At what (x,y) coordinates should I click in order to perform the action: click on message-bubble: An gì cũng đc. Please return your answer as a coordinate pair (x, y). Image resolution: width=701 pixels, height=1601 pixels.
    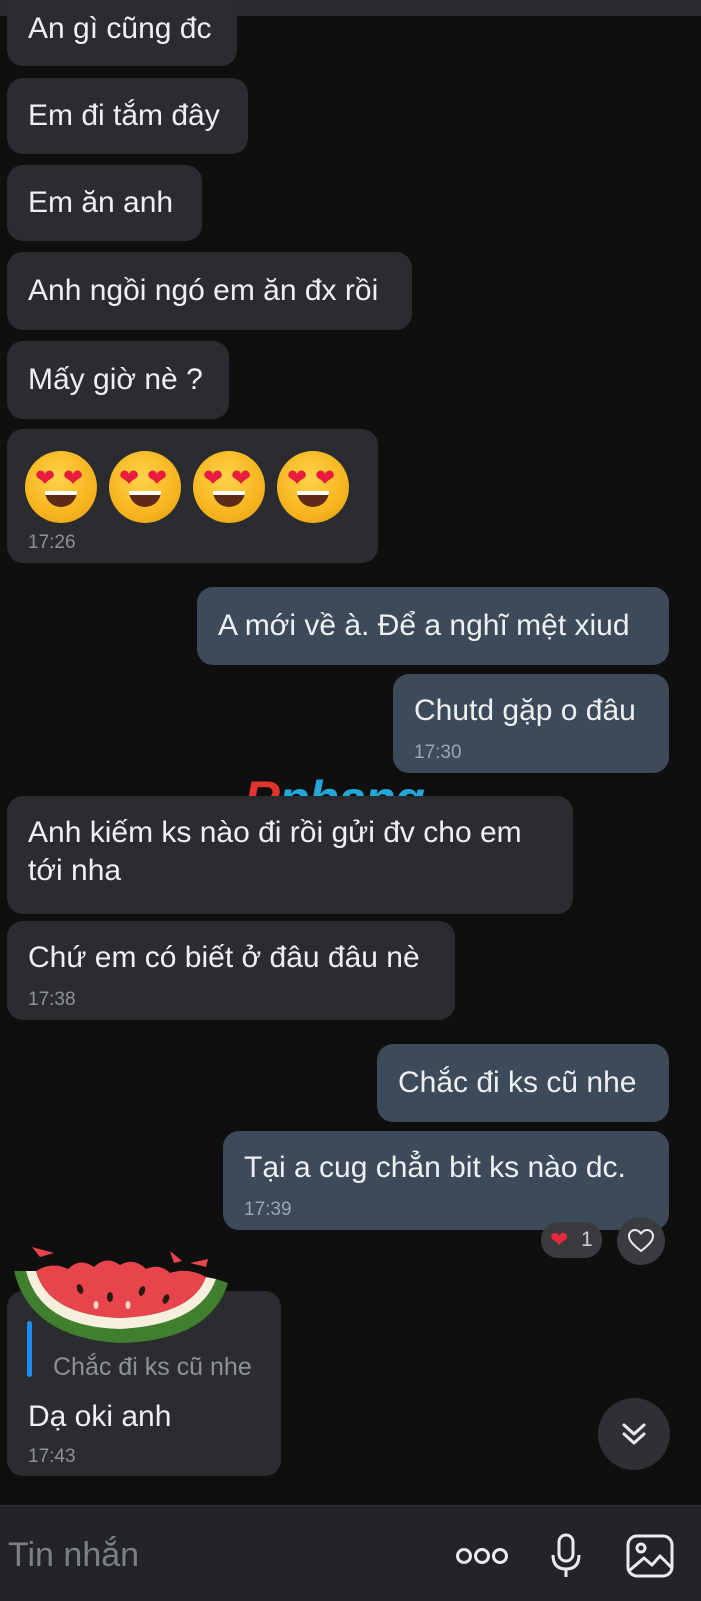
    Looking at the image, I should click on (122, 33).